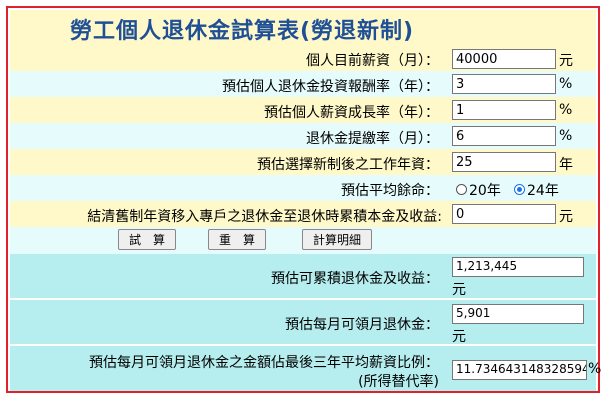  I want to click on monthly-unit: 元, so click(459, 337).